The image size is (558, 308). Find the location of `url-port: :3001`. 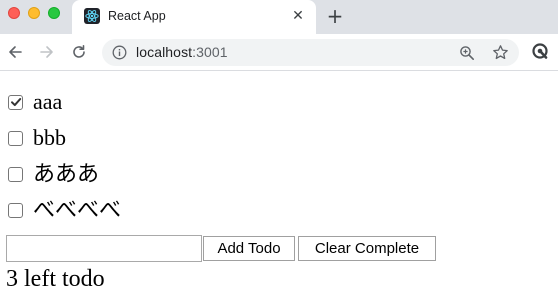

url-port: :3001 is located at coordinates (210, 52).